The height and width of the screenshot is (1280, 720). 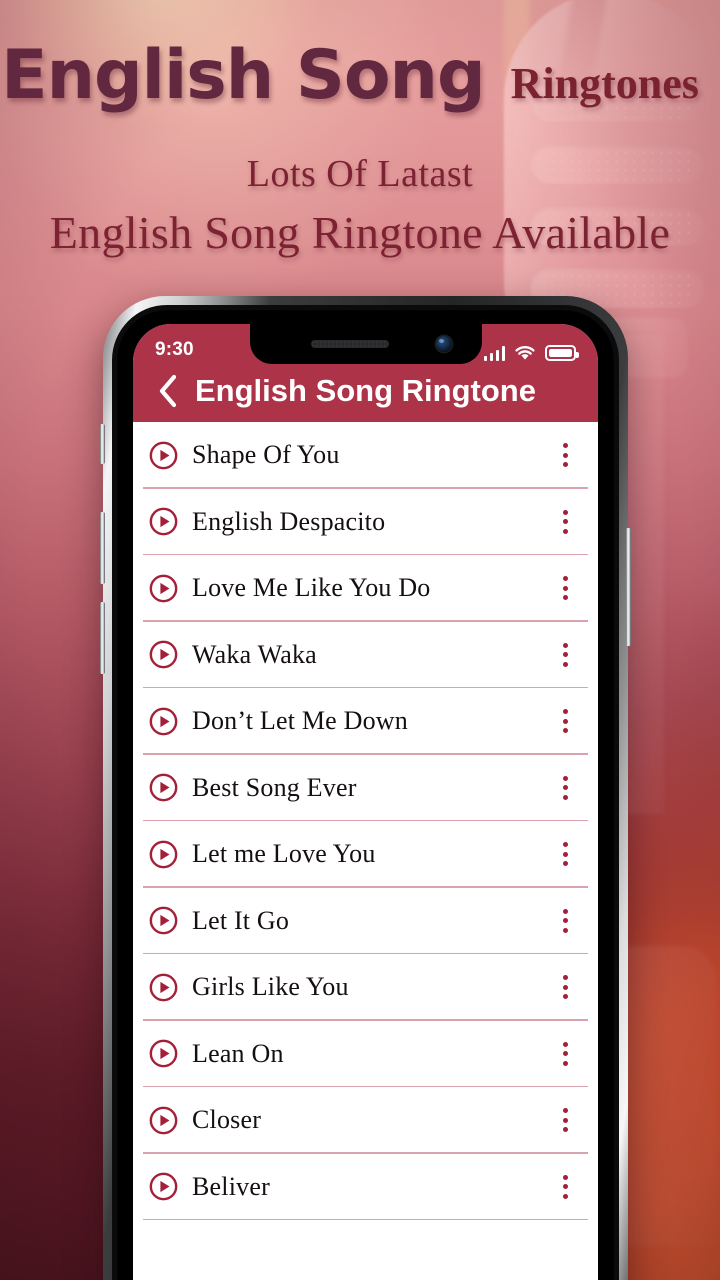 I want to click on ringtone-title: Girls Like You, so click(x=270, y=987).